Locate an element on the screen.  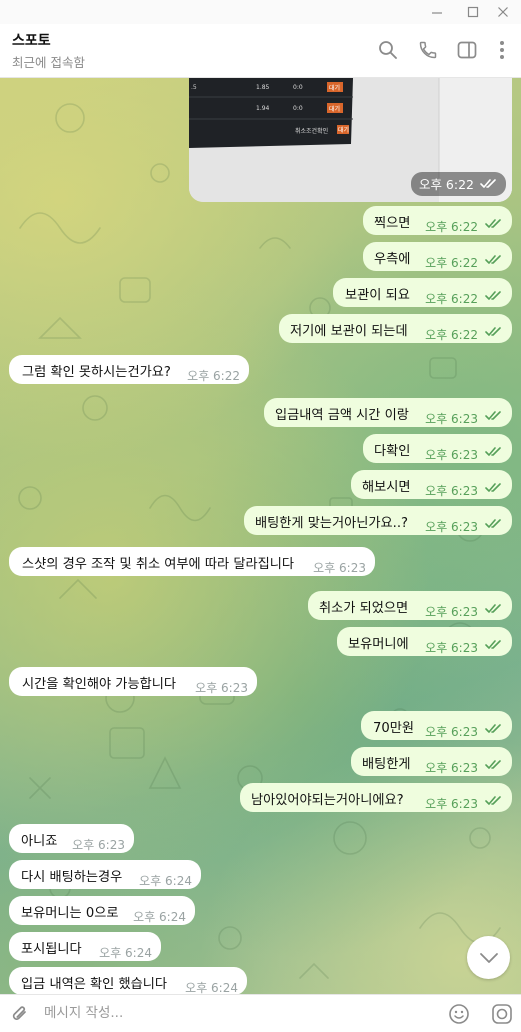
outgoing-message: 저기에 보관이 되는데 오후 6:22 is located at coordinates (395, 328).